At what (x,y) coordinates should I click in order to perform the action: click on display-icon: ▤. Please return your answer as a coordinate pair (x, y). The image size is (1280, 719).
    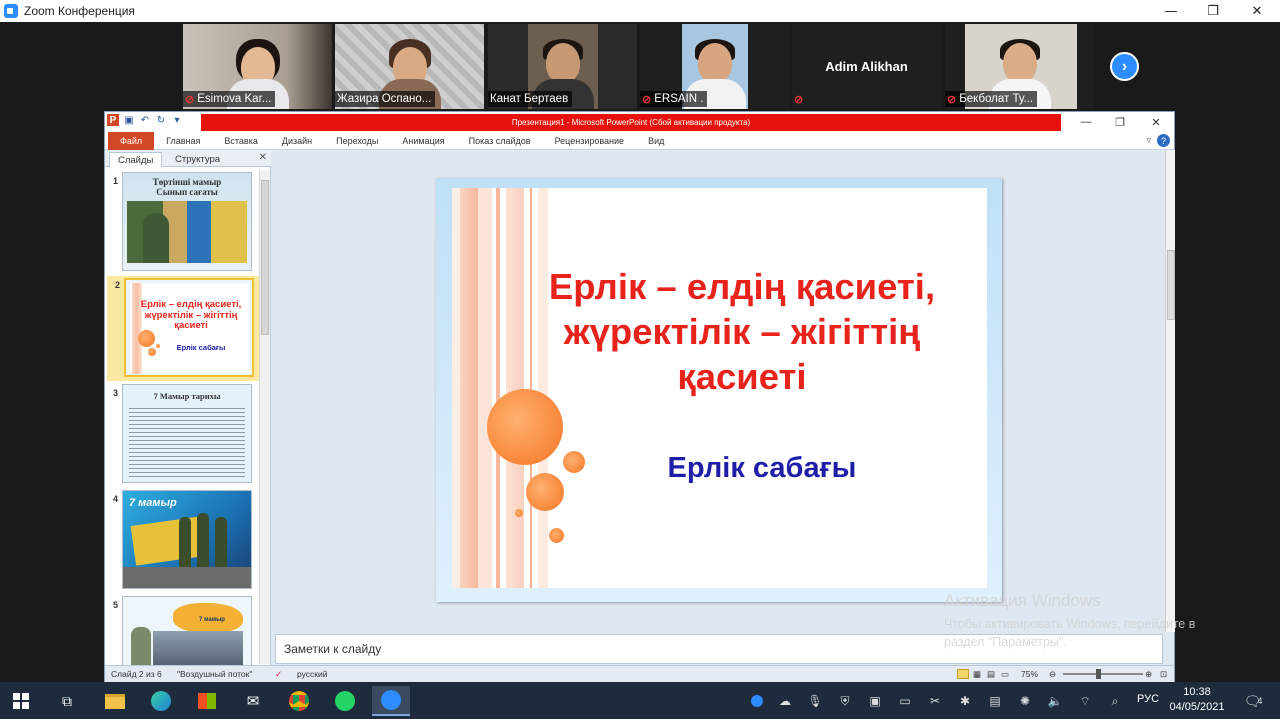
    Looking at the image, I should click on (995, 701).